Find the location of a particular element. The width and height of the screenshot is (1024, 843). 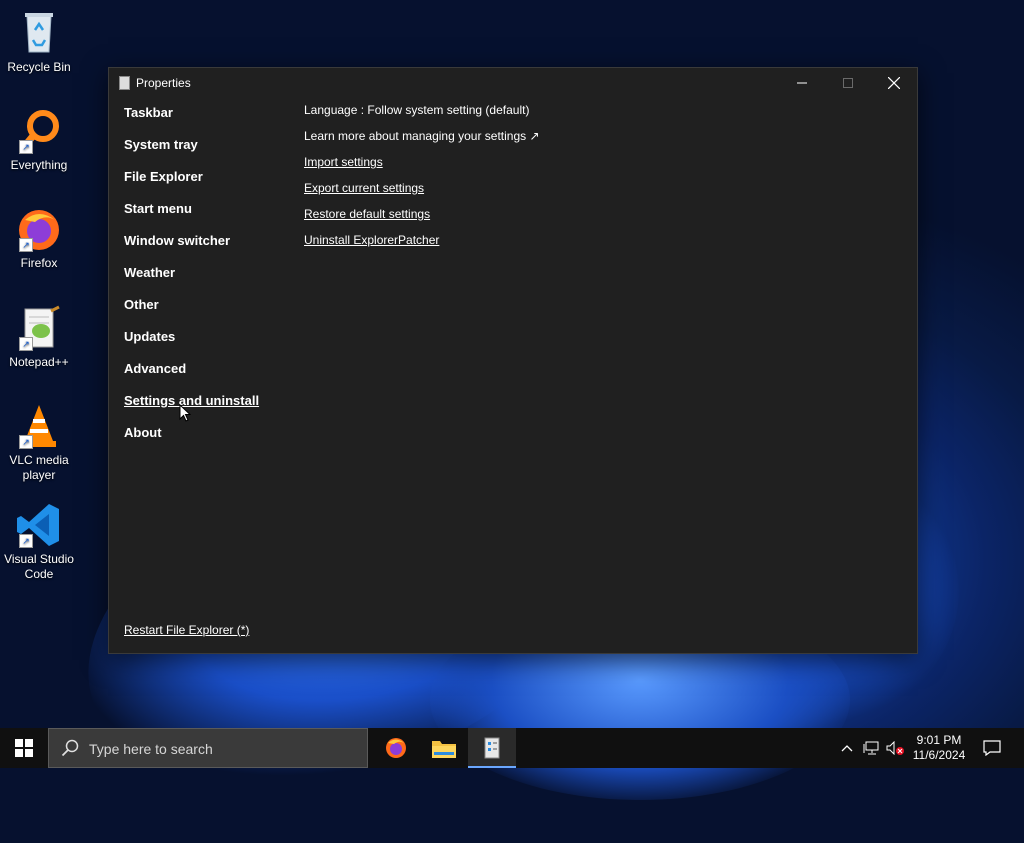

nav-item-weather: Weather is located at coordinates (191, 280).